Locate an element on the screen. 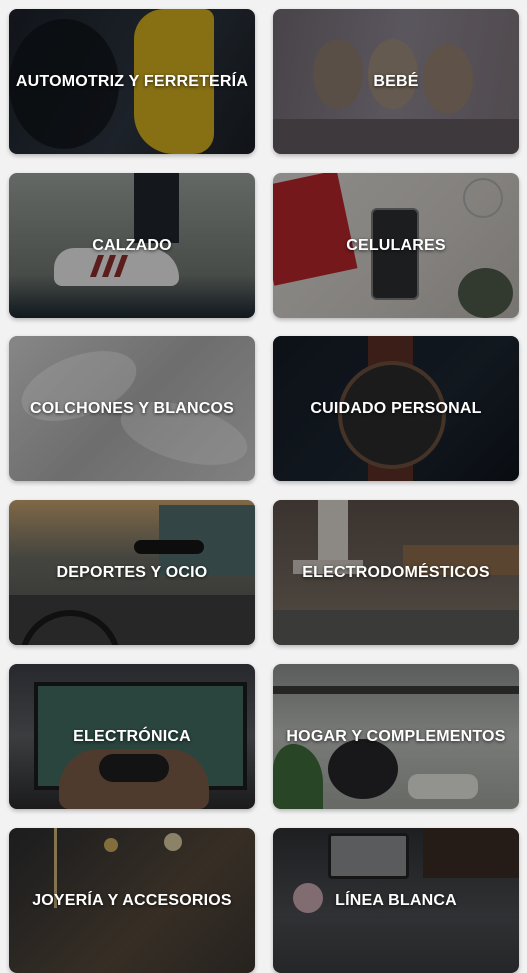 The width and height of the screenshot is (527, 973). category-label: JOYERÍA Y ACCESORIOS is located at coordinates (132, 900).